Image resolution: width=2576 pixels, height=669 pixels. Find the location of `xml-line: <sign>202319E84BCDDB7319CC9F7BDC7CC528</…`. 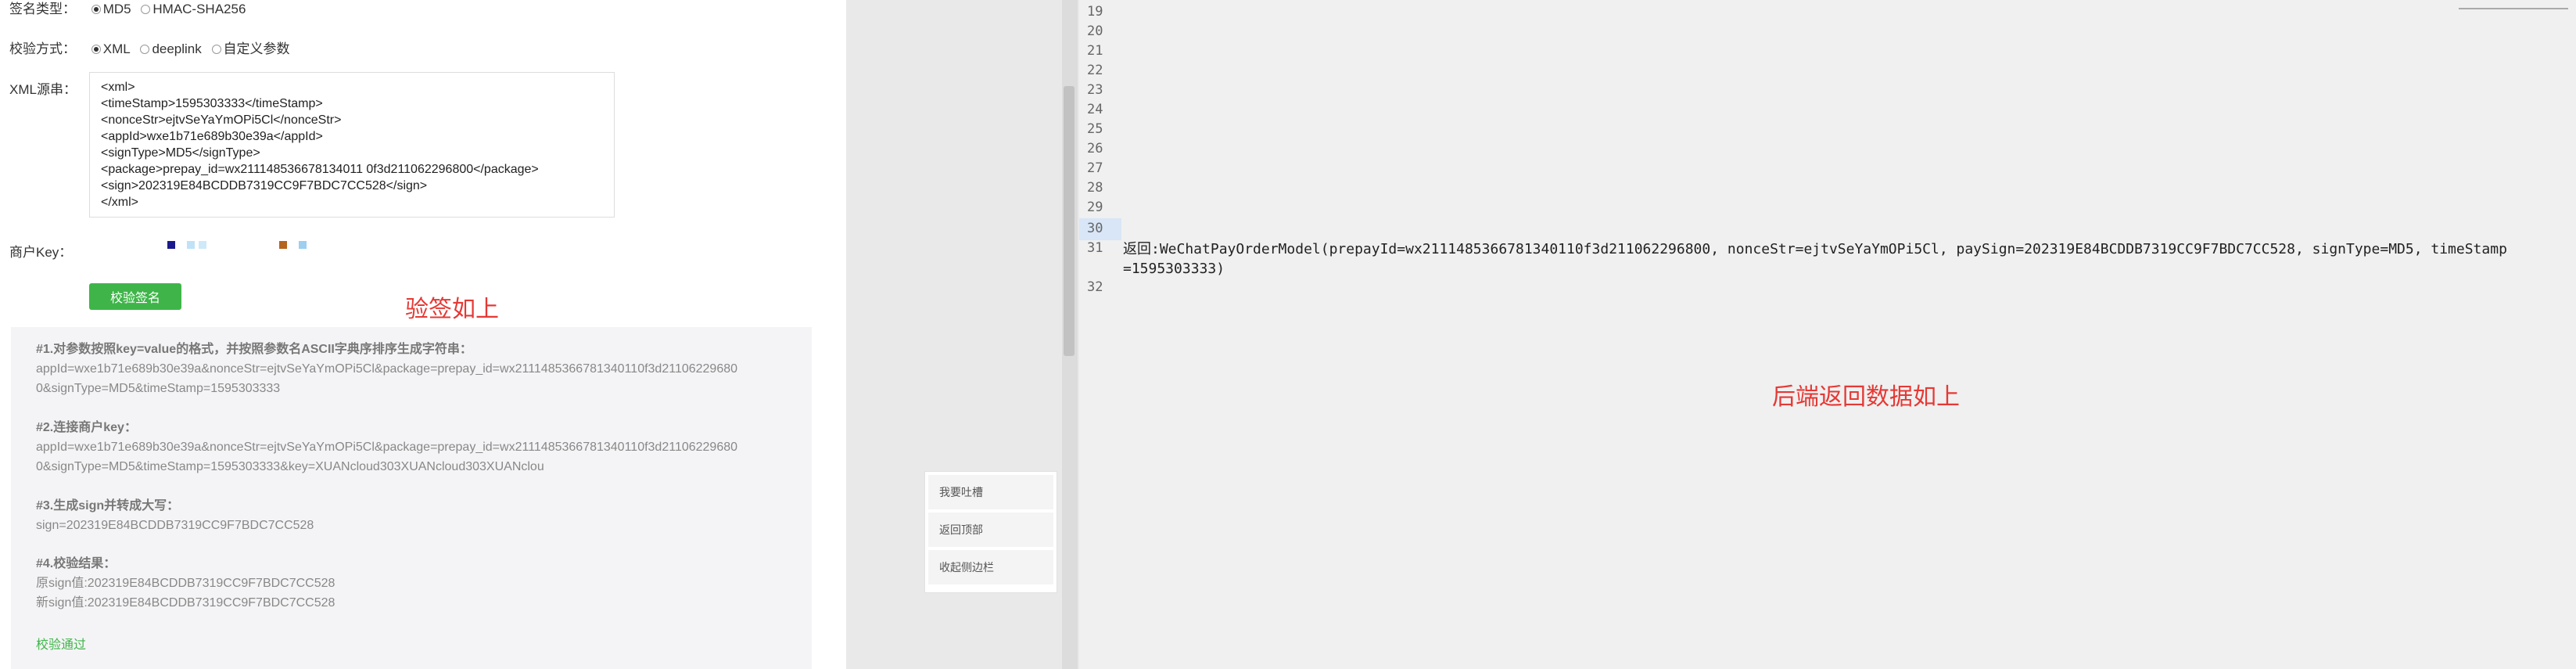

xml-line: <sign>202319E84BCDDB7319CC9F7BDC7CC528</… is located at coordinates (264, 185).